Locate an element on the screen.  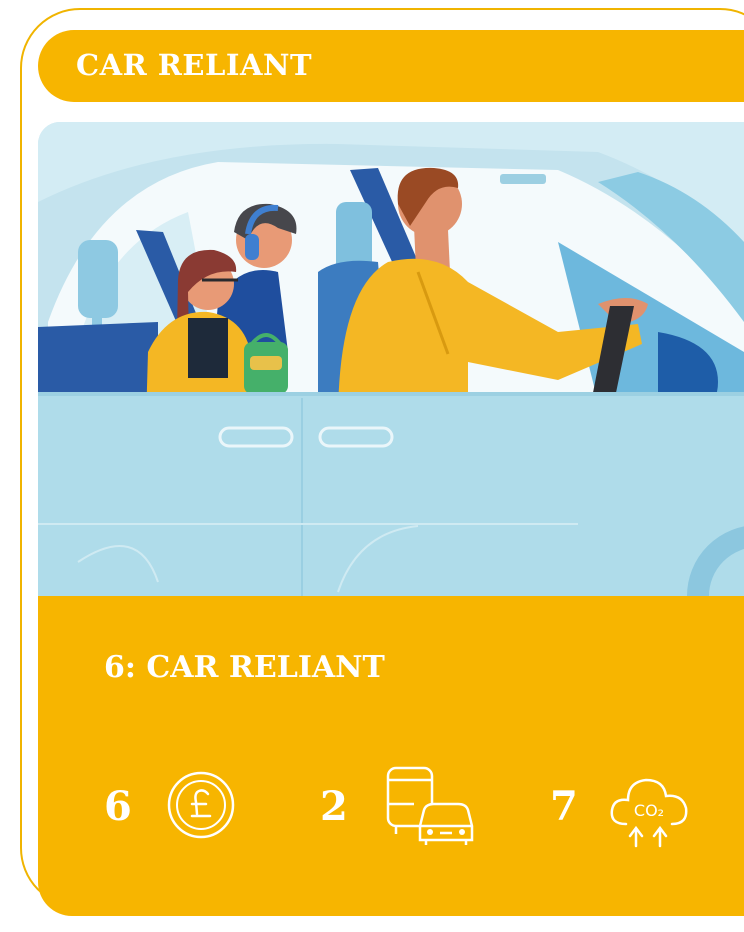
bus-and-car-icon is located at coordinates (430, 805).